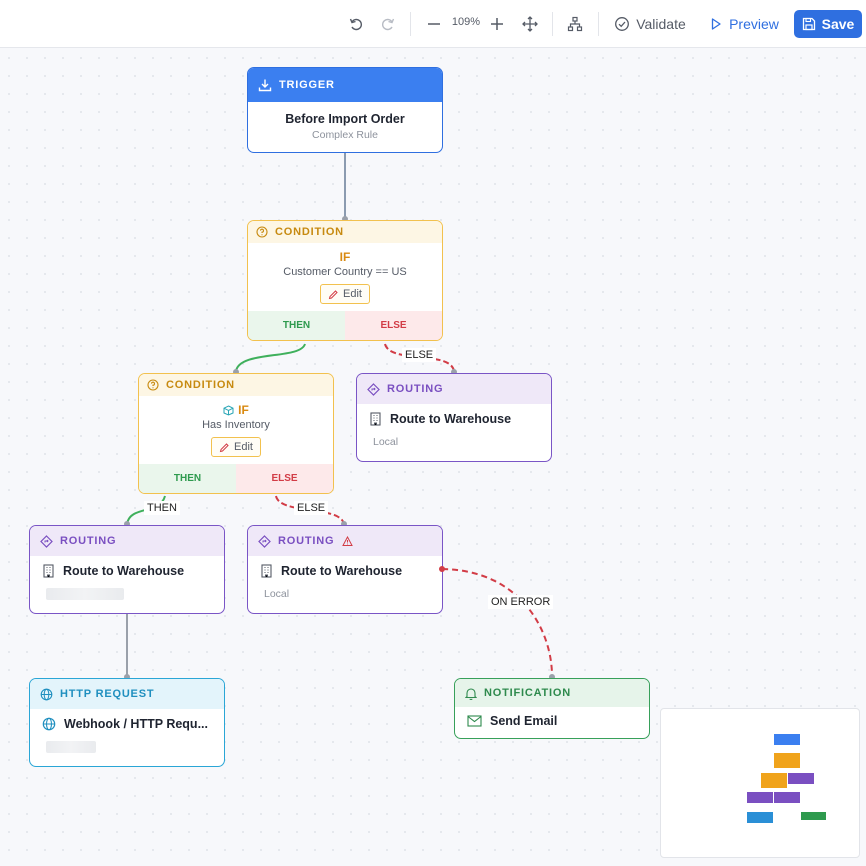  I want to click on notification-node: NOTIFICATION Send Email, so click(552, 708).